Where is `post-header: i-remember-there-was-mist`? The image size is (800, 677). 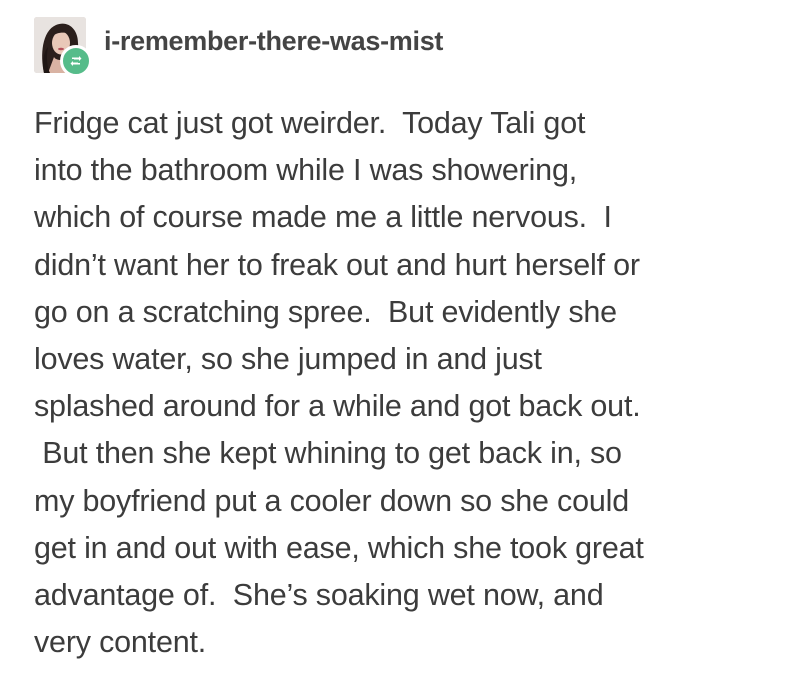
post-header: i-remember-there-was-mist is located at coordinates (238, 47).